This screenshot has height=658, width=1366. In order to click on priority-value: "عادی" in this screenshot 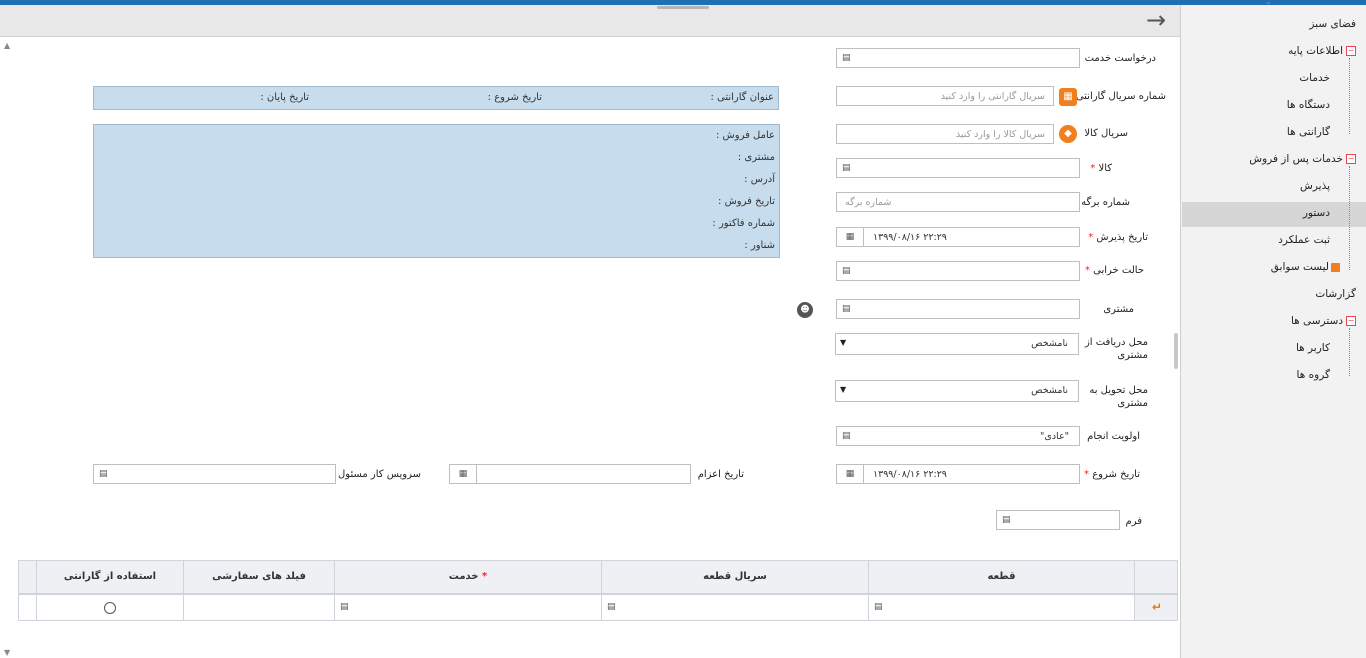, I will do `click(1054, 436)`.